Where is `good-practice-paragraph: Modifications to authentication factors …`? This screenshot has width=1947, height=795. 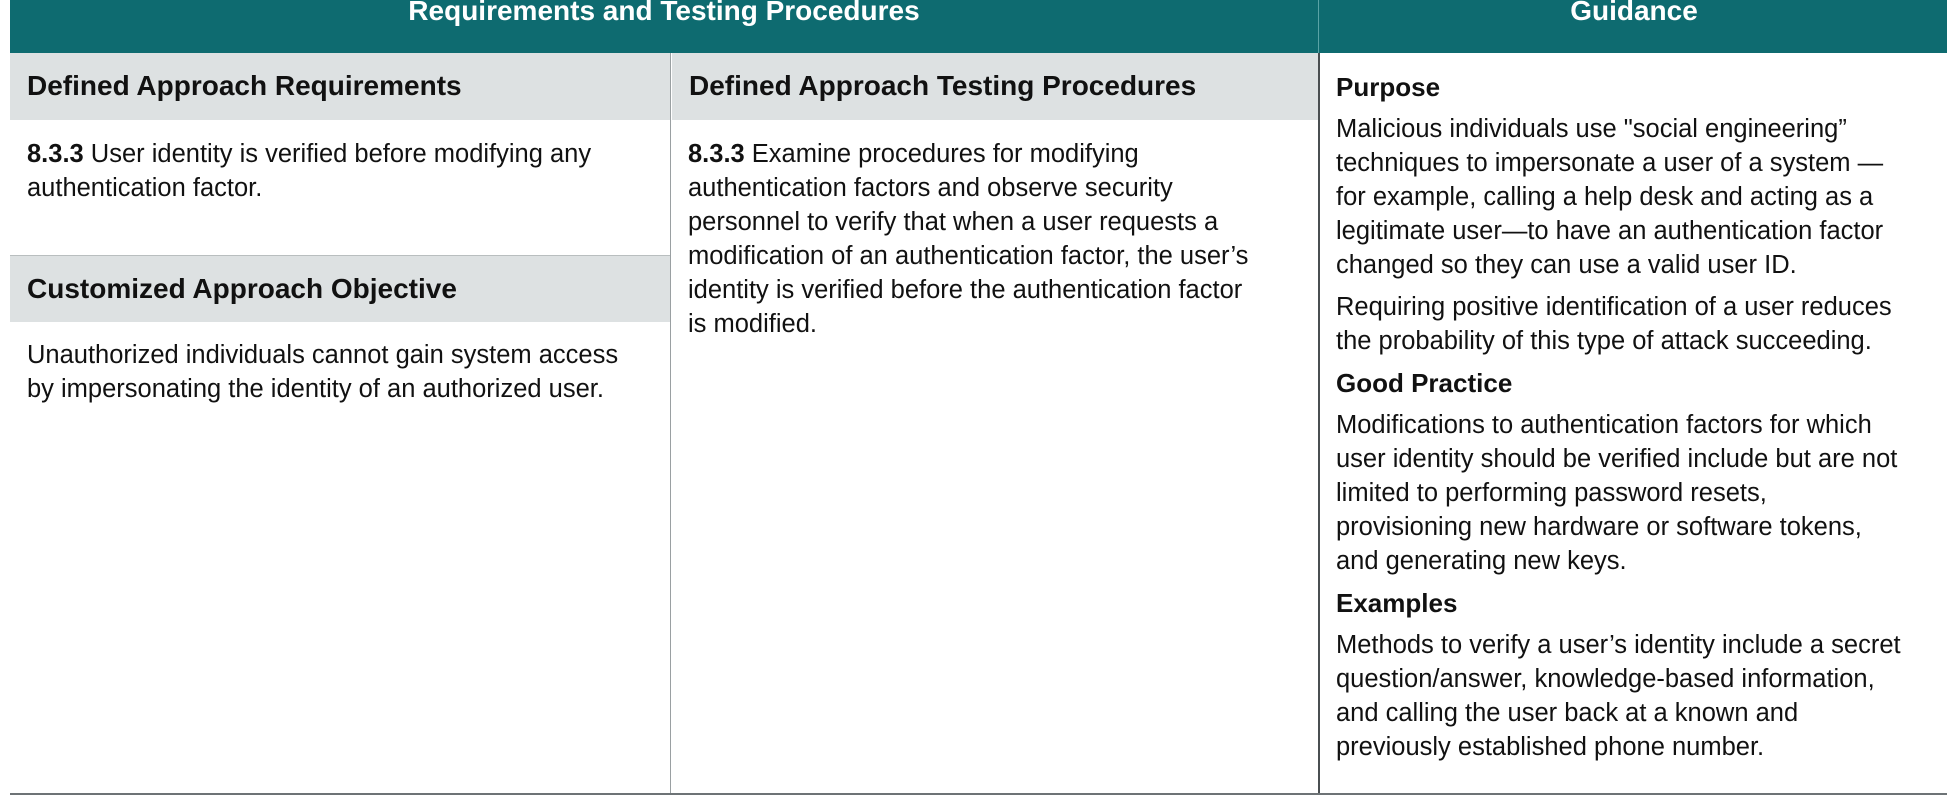 good-practice-paragraph: Modifications to authentication factors … is located at coordinates (1641, 493).